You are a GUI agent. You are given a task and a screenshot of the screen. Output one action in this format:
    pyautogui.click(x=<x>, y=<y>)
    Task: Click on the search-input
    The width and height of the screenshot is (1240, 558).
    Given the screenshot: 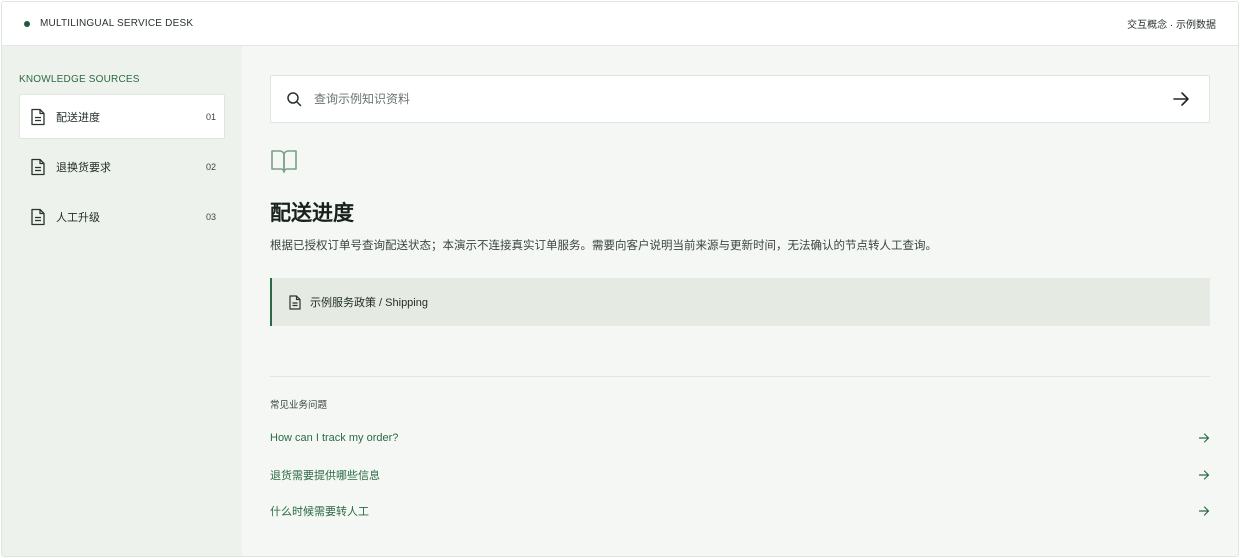 What is the action you would take?
    pyautogui.click(x=742, y=99)
    